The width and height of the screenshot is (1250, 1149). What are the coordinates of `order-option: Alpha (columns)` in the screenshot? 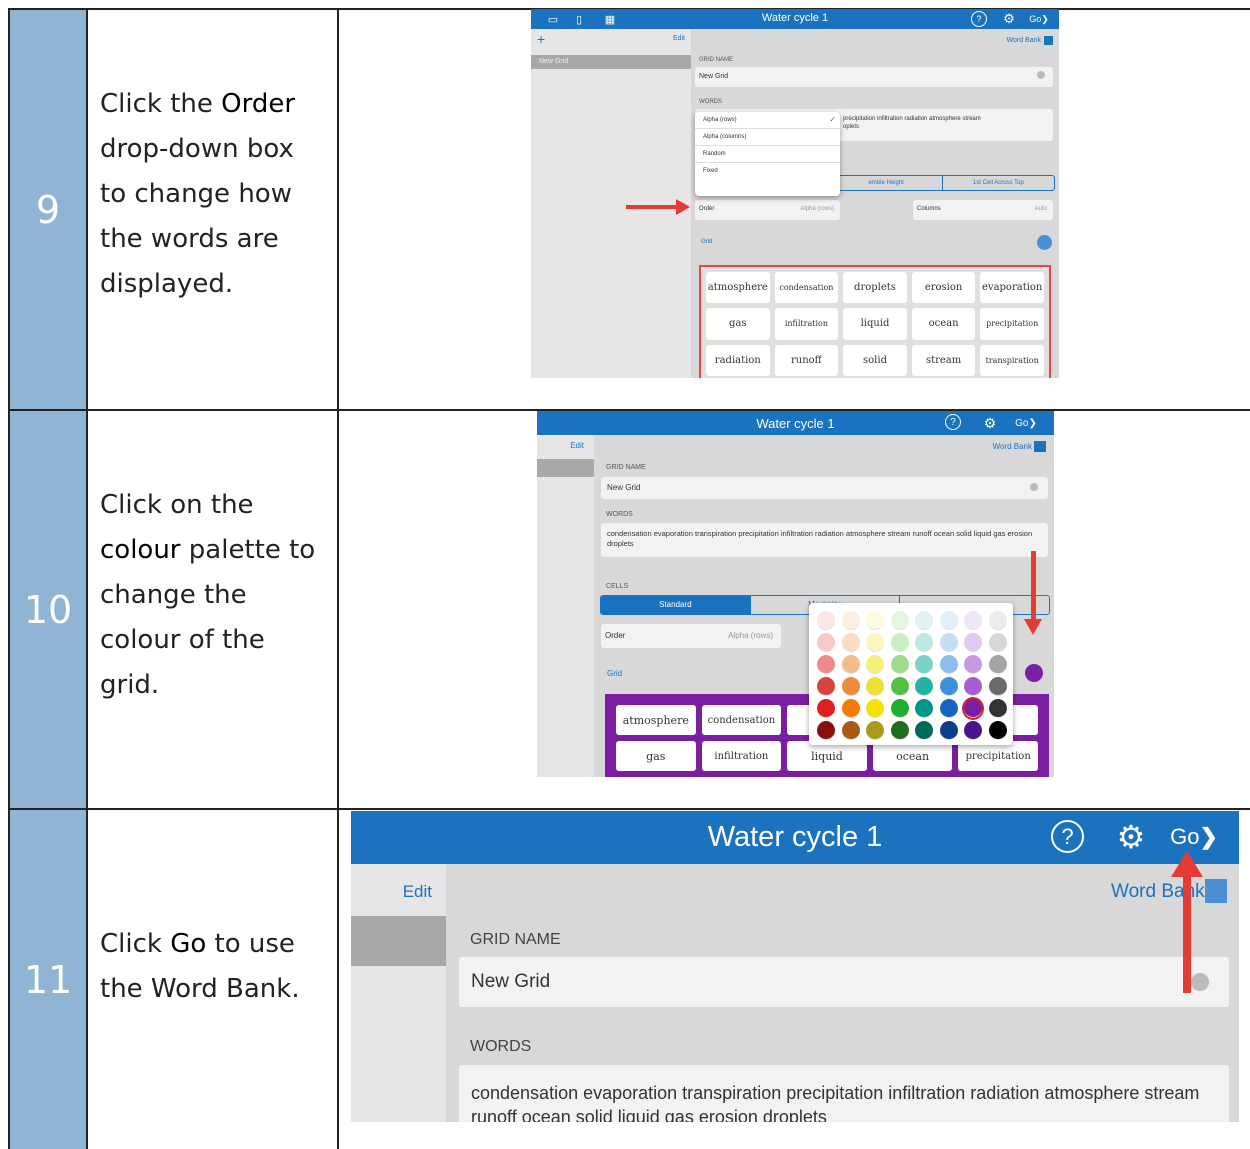 It's located at (767, 137).